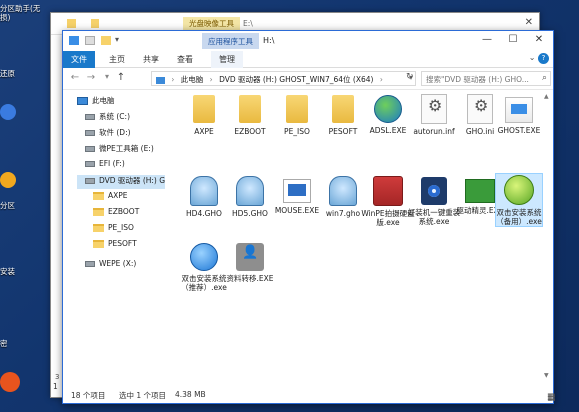 This screenshot has width=579, height=412. What do you see at coordinates (108, 134) in the screenshot?
I see `nav-item-d: 软件 (D:)` at bounding box center [108, 134].